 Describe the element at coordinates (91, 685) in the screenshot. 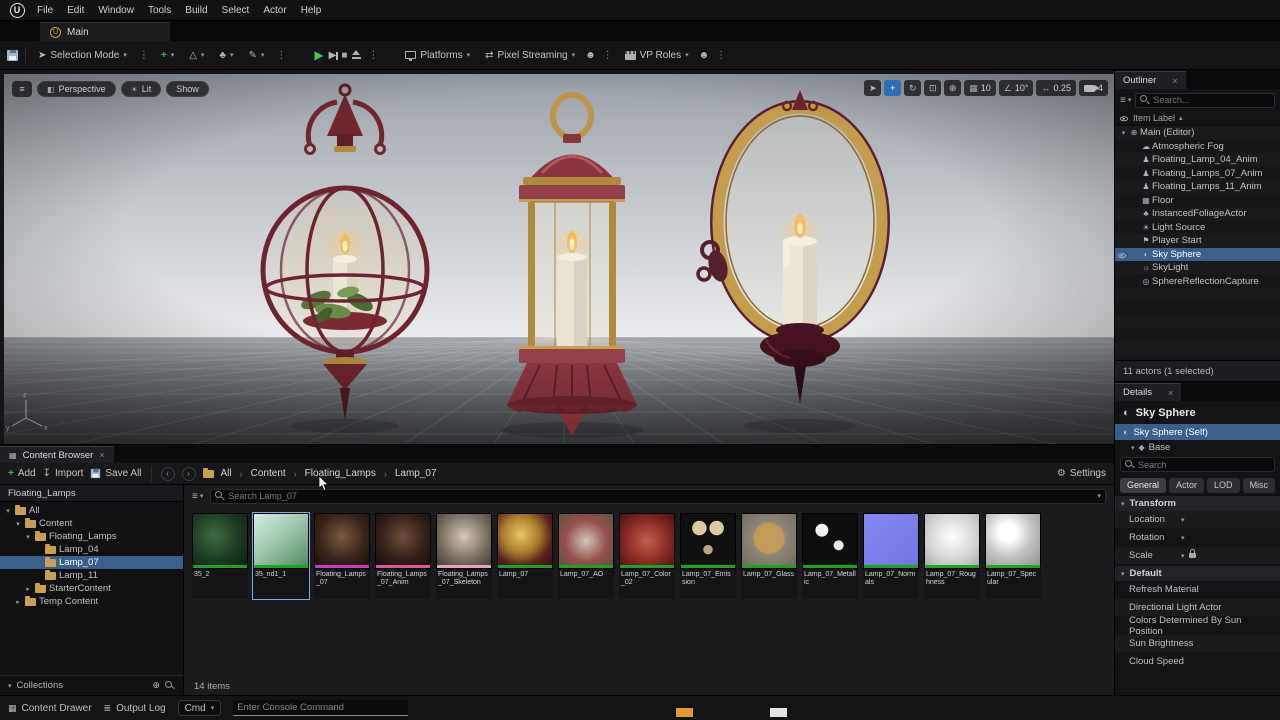

I see `collections-bar: ▾ Collections ⊕` at that location.